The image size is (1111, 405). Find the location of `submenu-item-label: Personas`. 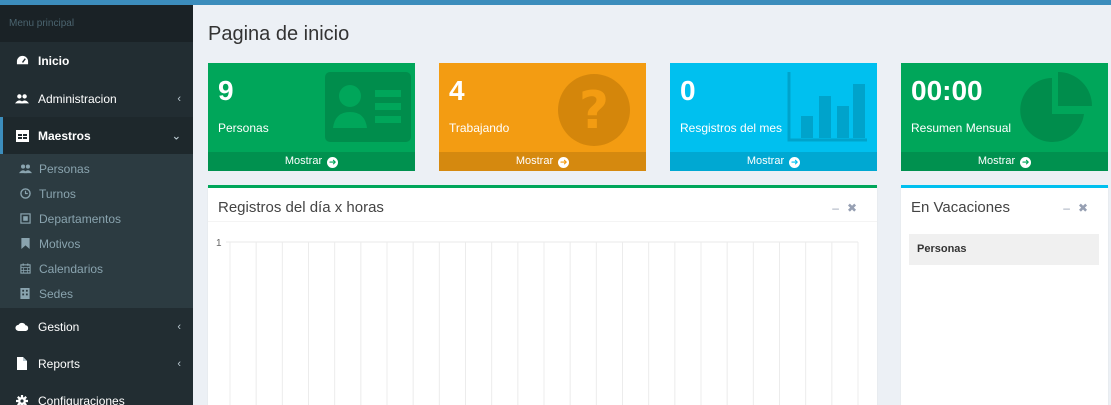

submenu-item-label: Personas is located at coordinates (64, 168).